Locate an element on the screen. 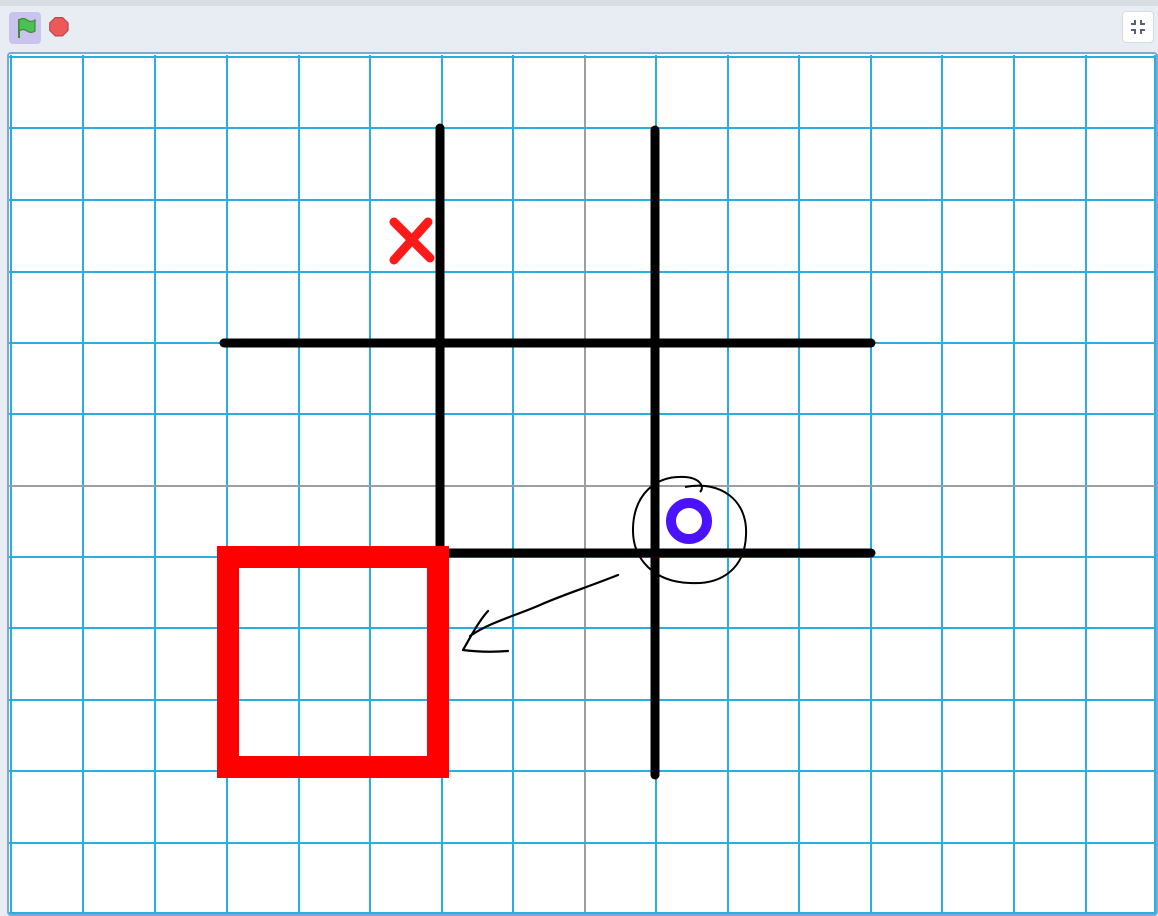 This screenshot has width=1158, height=916. green-flag-icon is located at coordinates (27, 27).